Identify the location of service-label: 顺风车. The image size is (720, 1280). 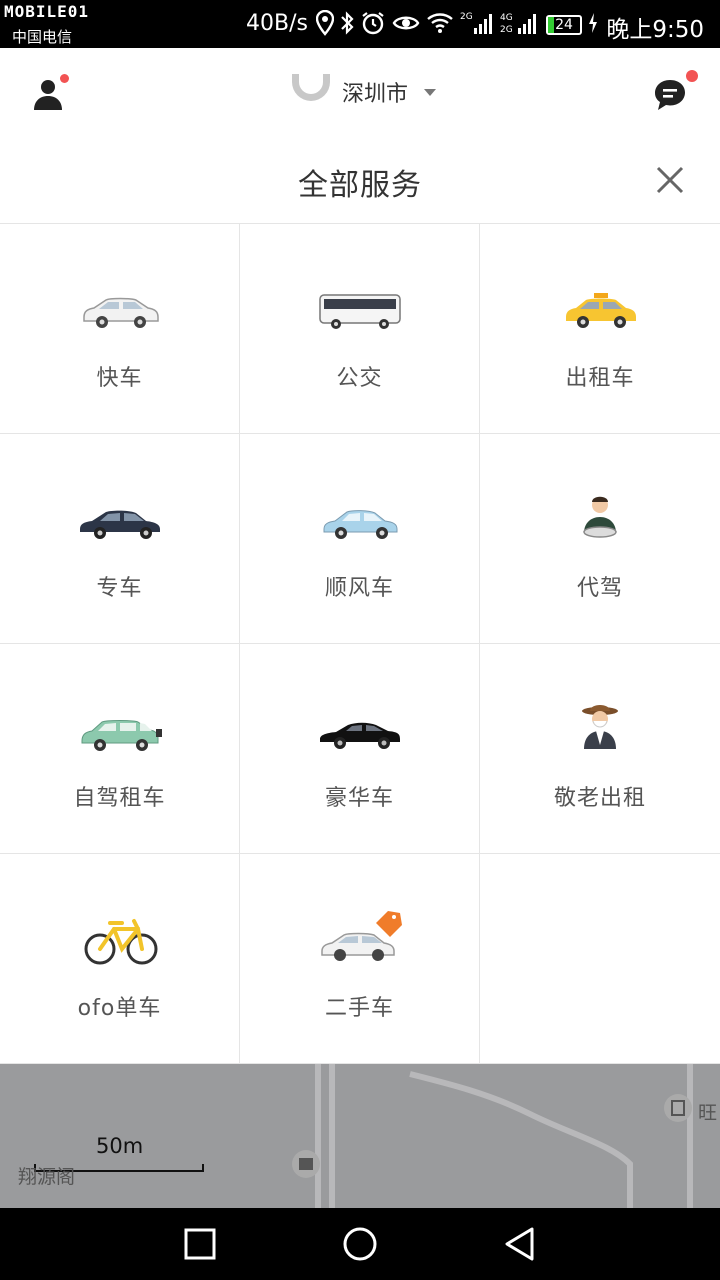
(359, 588).